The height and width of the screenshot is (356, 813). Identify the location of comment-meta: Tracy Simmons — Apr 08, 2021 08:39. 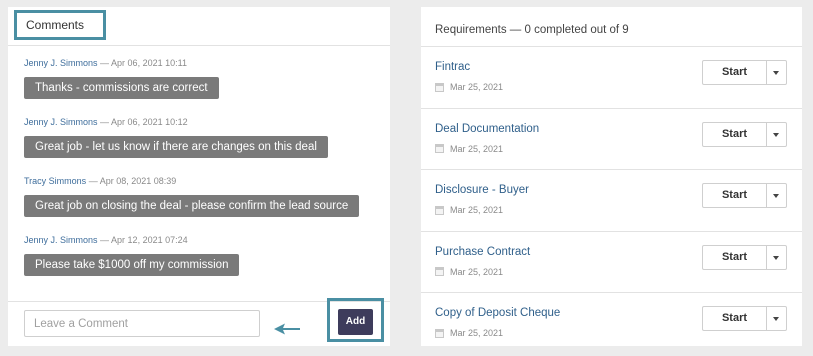
(191, 181).